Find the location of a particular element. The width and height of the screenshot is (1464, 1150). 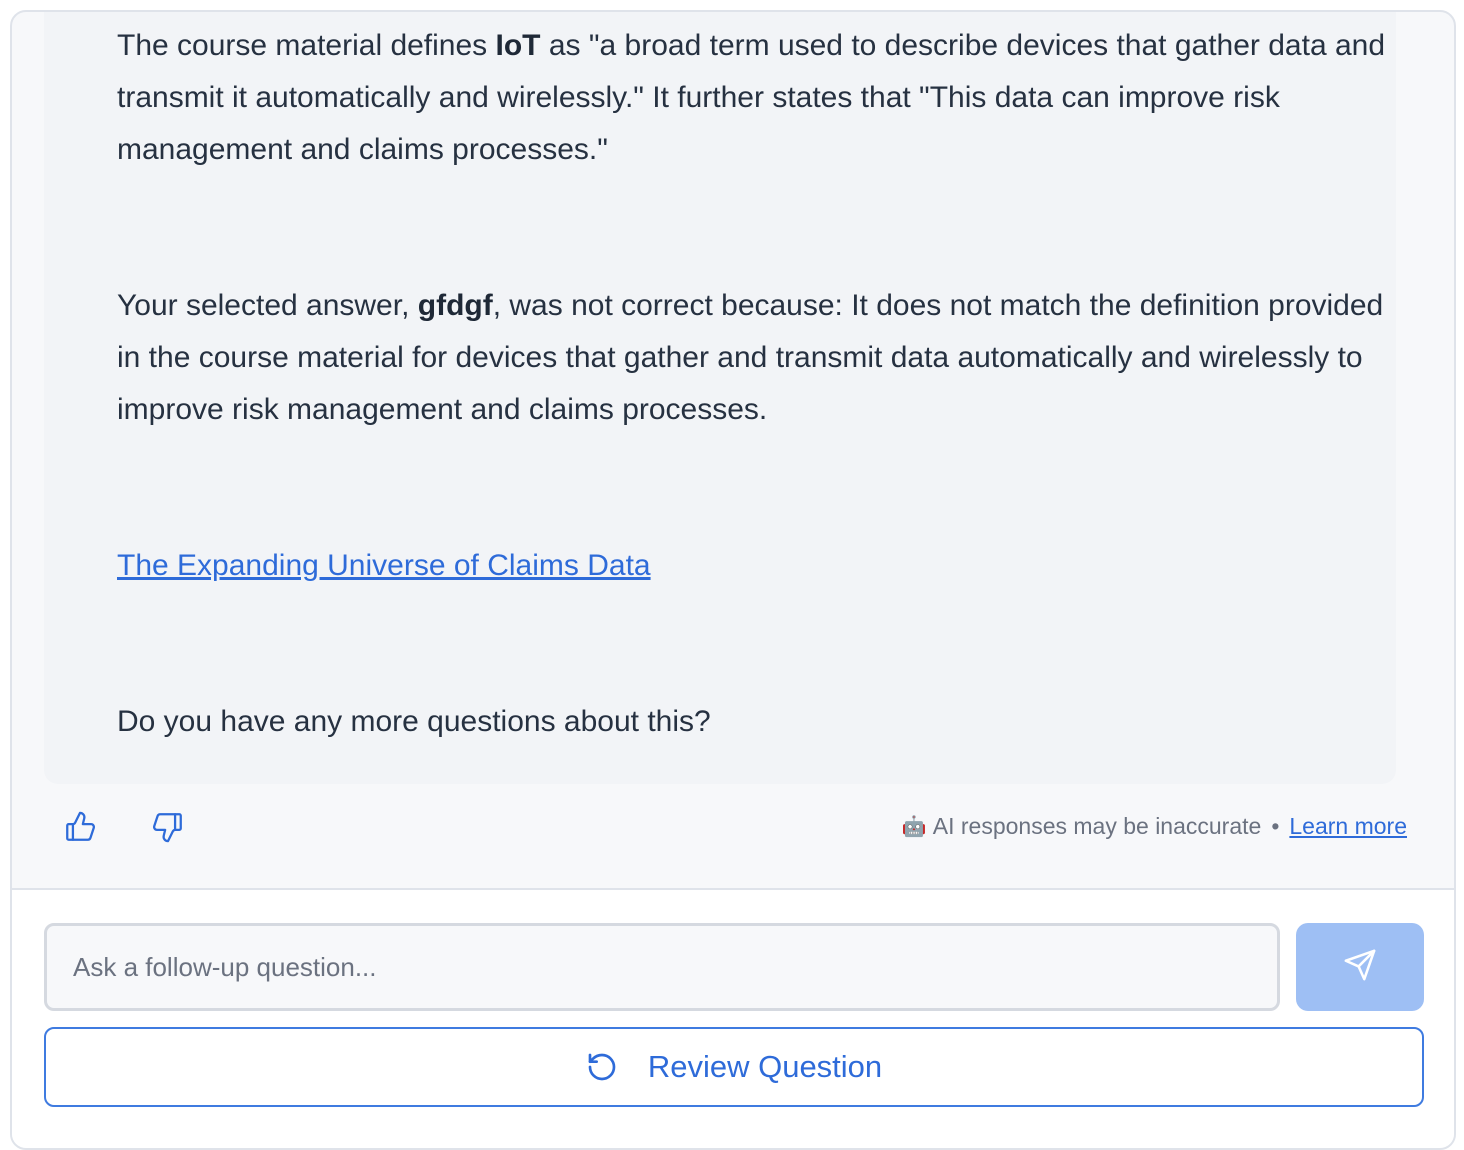

thumbs-down-button is located at coordinates (168, 829).